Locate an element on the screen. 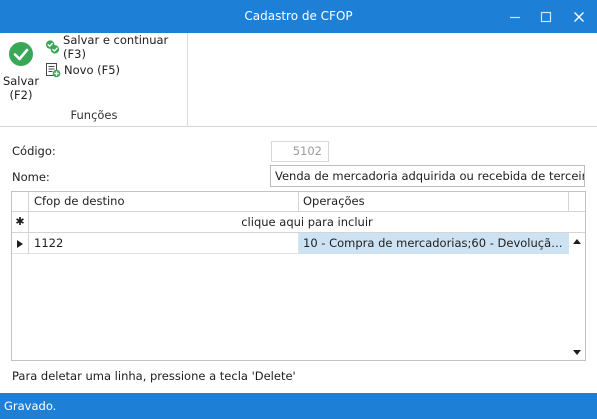 This screenshot has height=419, width=597. new-button: Novo (F5) is located at coordinates (82, 70).